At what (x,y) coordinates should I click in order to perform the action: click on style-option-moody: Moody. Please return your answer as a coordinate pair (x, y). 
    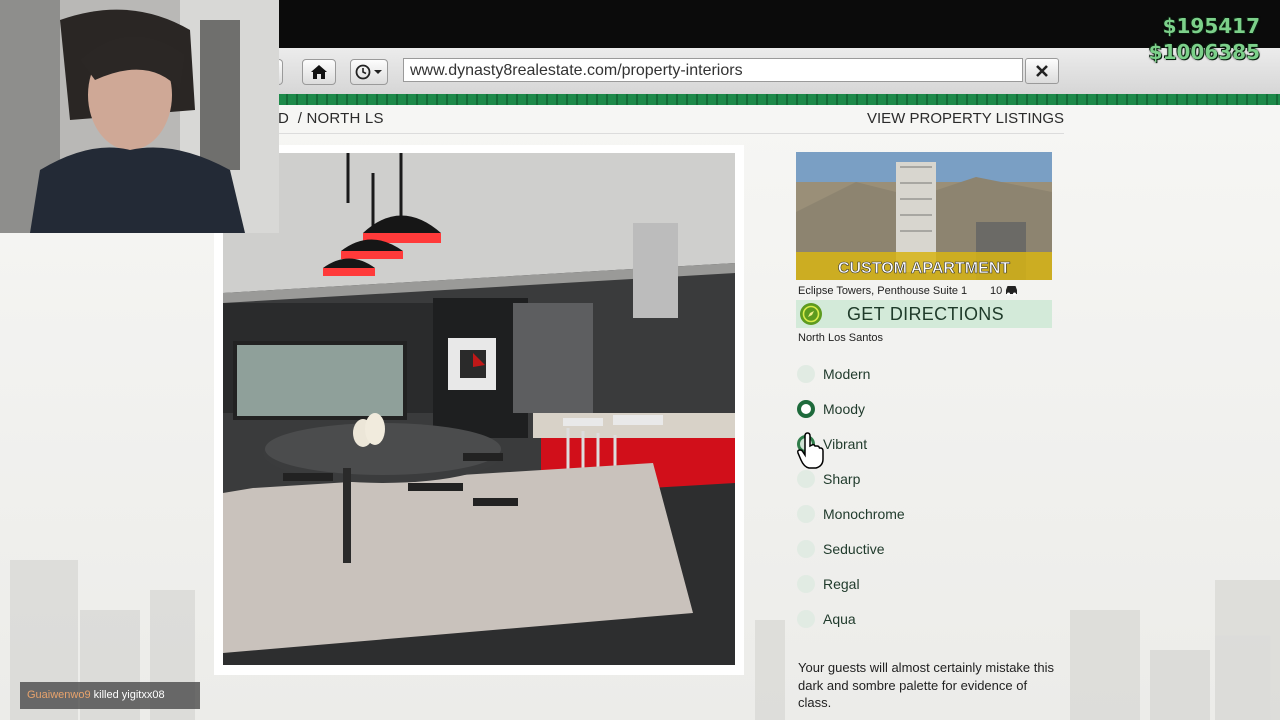
    Looking at the image, I should click on (896, 409).